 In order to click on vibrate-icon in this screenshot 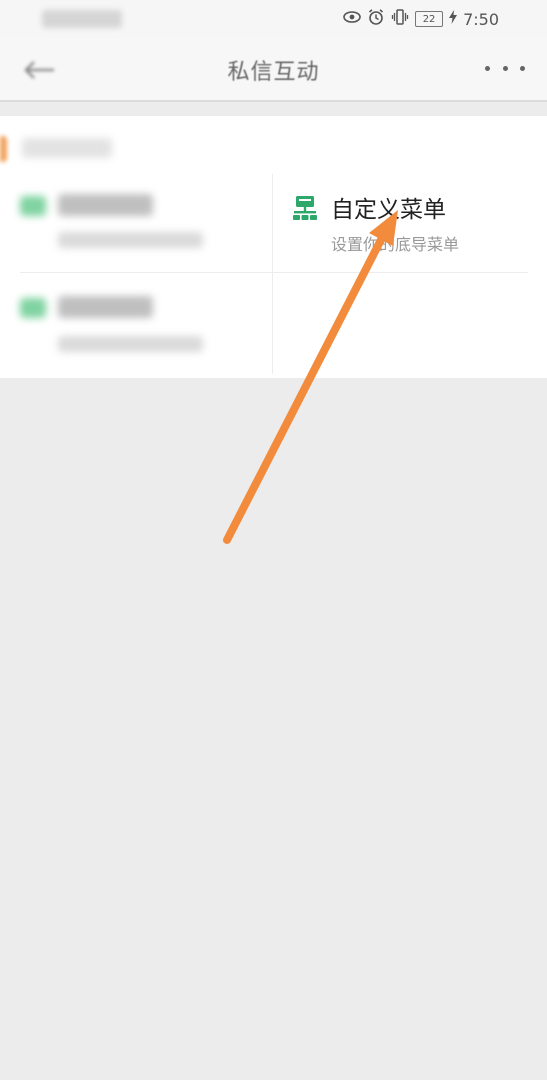, I will do `click(400, 19)`.